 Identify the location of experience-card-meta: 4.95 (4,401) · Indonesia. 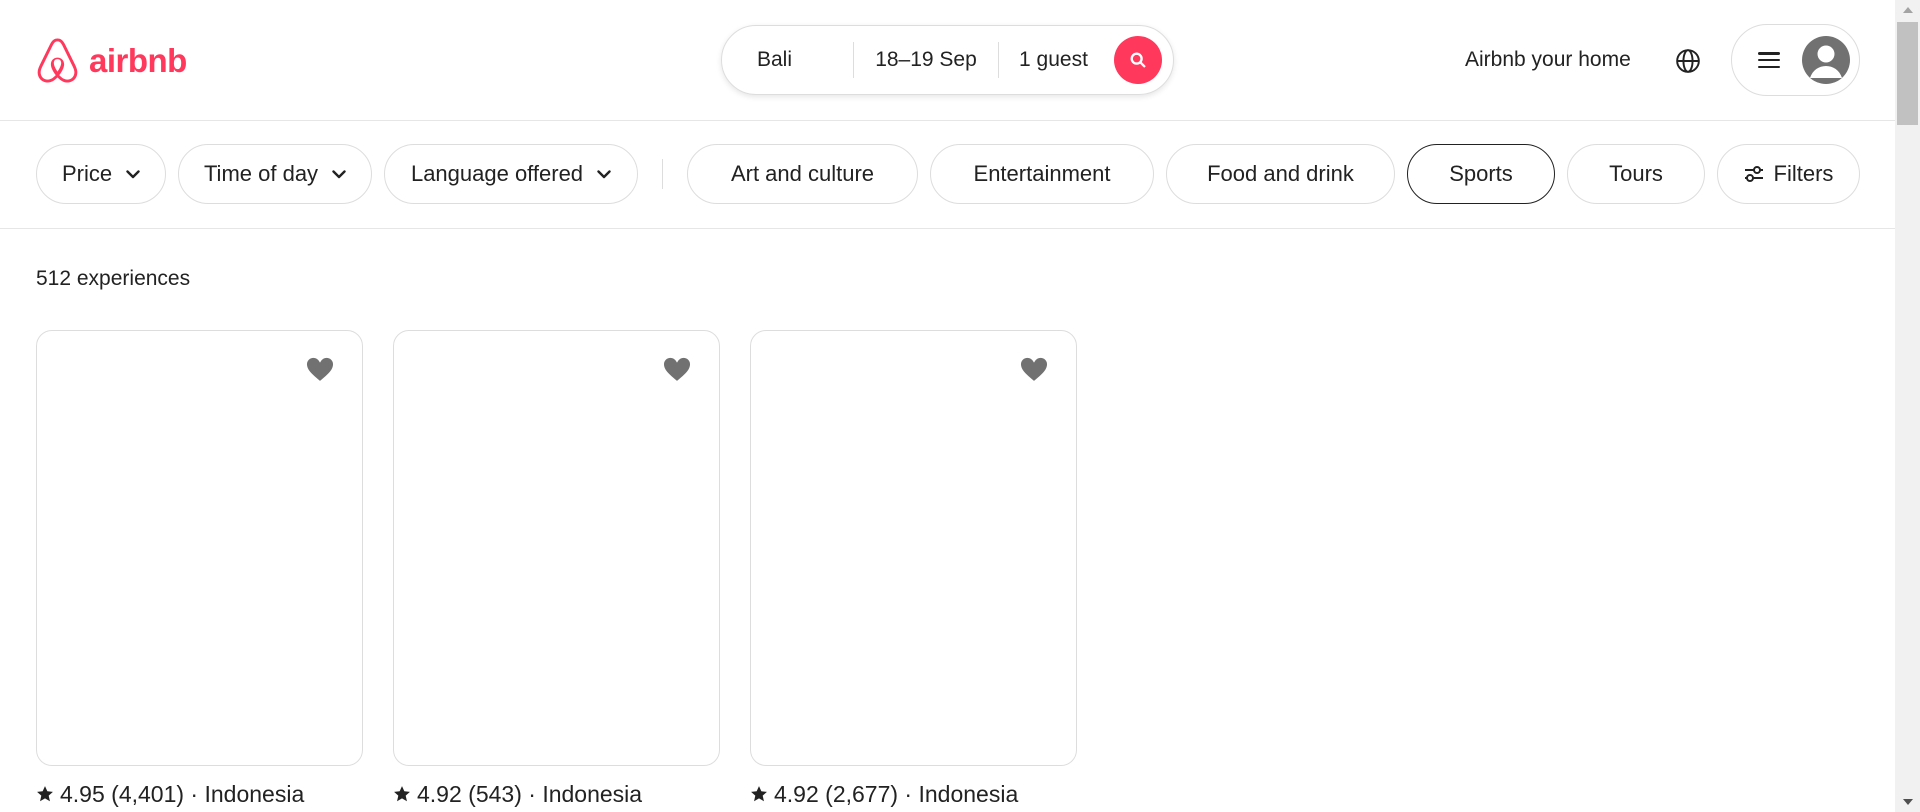
(170, 794).